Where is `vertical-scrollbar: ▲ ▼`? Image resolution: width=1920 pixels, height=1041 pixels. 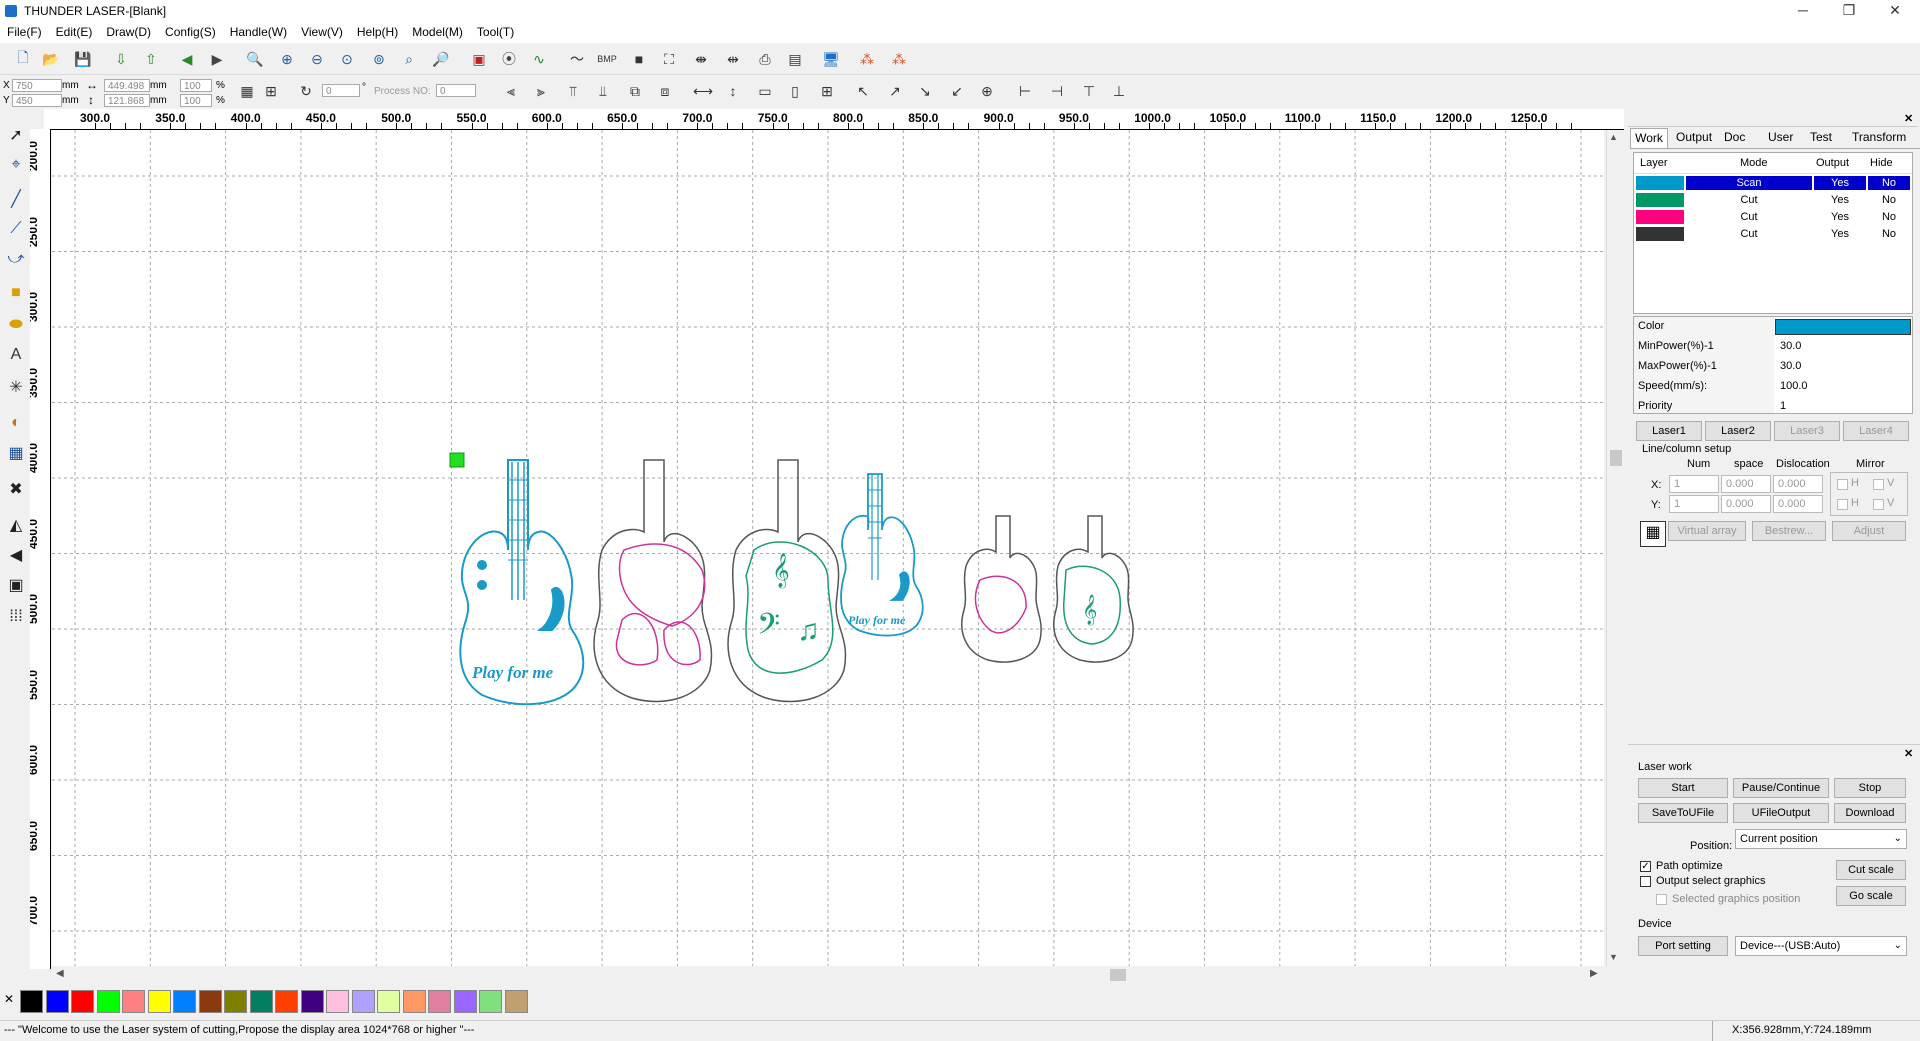 vertical-scrollbar: ▲ ▼ is located at coordinates (1615, 548).